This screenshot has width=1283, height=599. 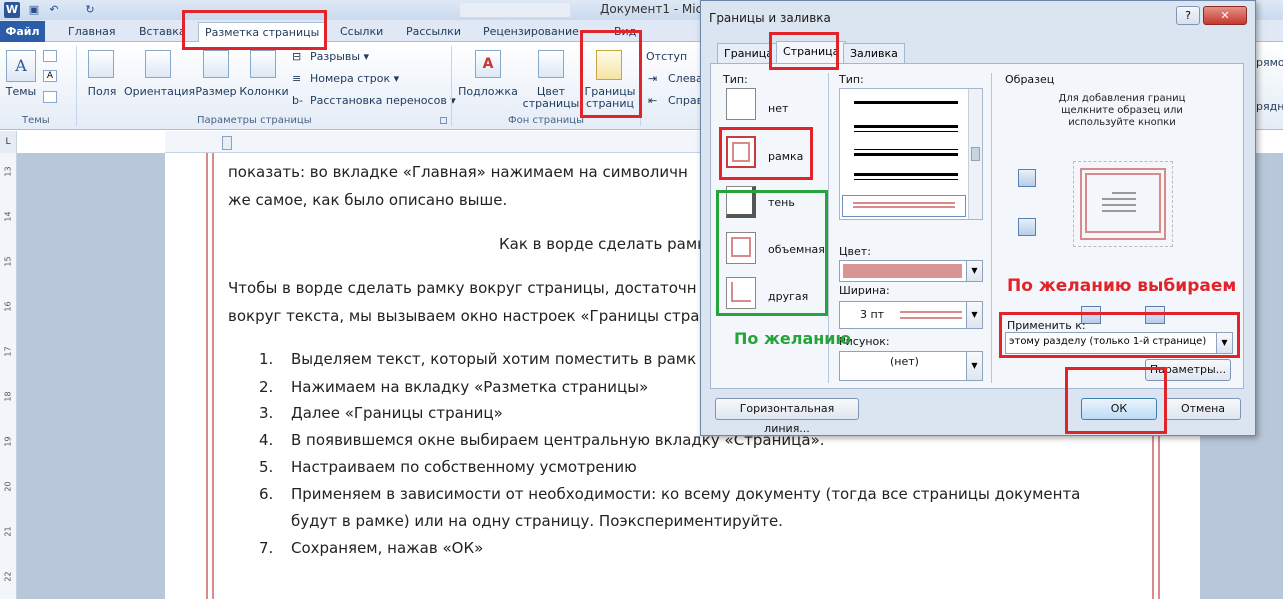 I want to click on list-item: Настраиваем по собственному усмотрению, so click(x=464, y=467).